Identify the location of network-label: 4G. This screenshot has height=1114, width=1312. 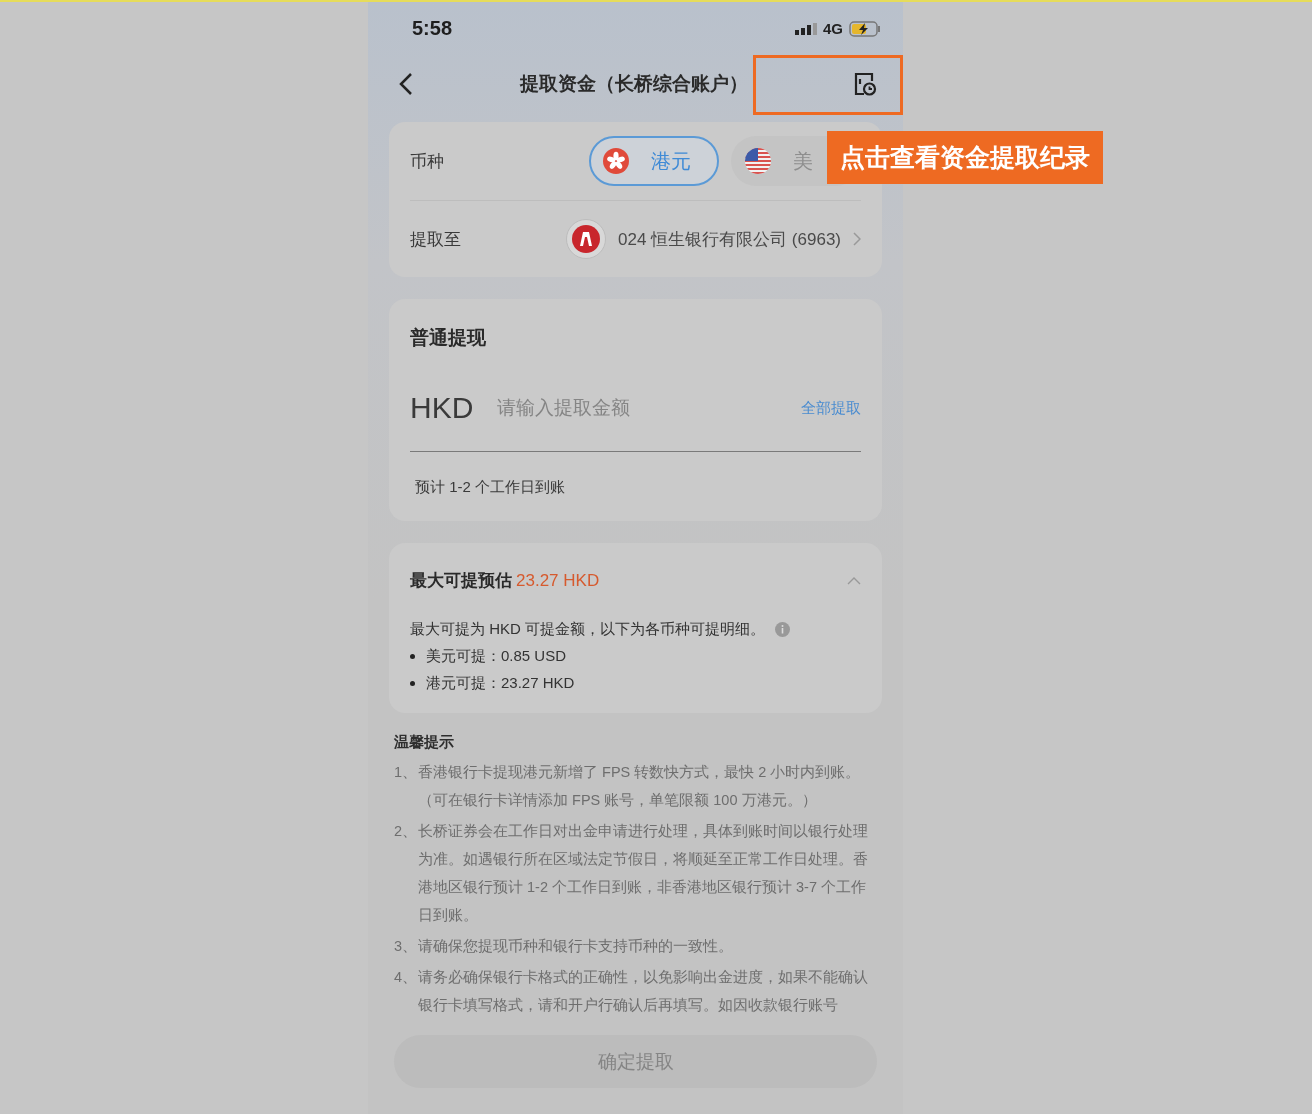
(833, 28).